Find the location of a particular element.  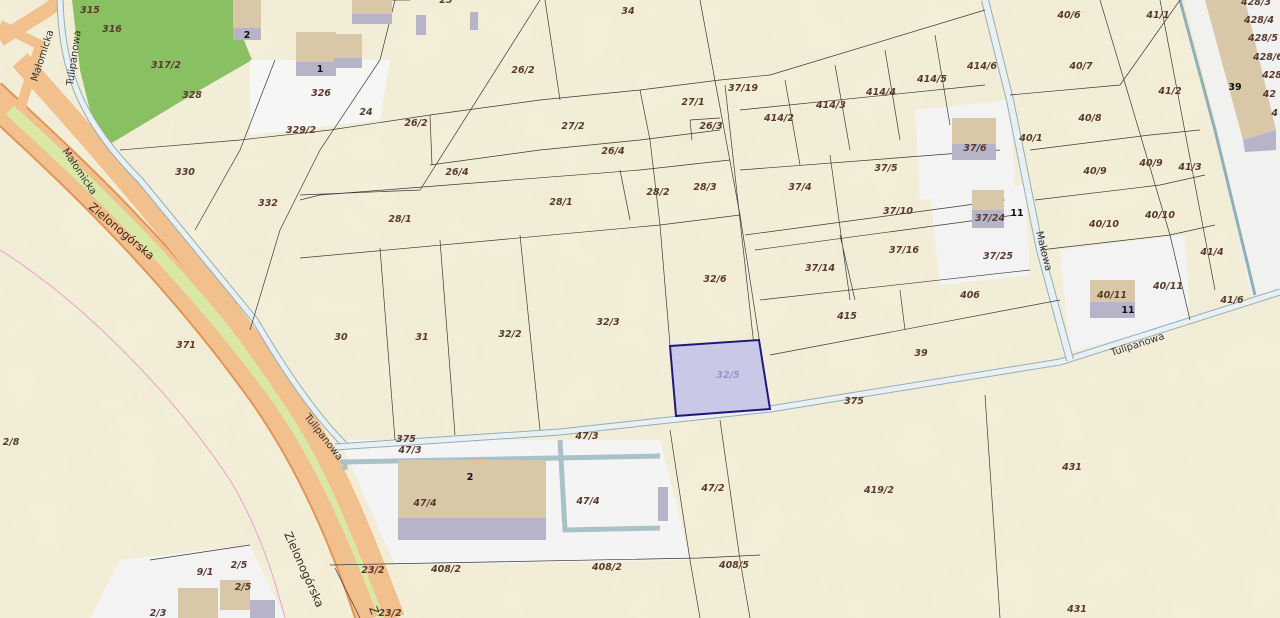

parcel-label: 31 is located at coordinates (421, 337).